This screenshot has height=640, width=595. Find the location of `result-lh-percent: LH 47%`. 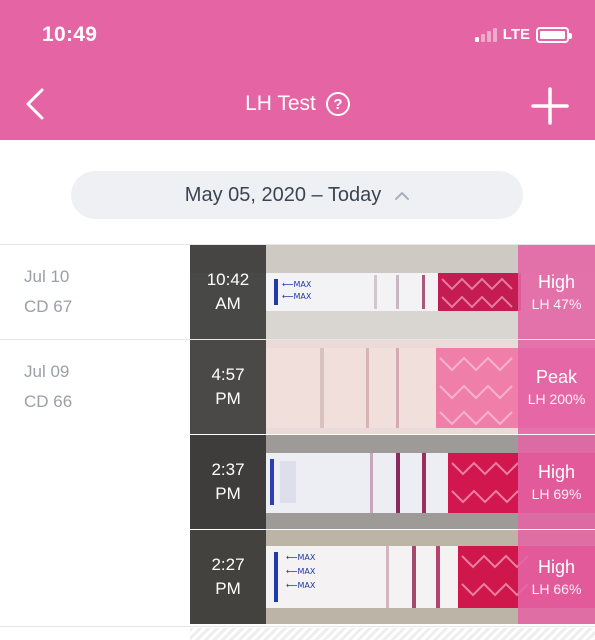

result-lh-percent: LH 47% is located at coordinates (556, 304).